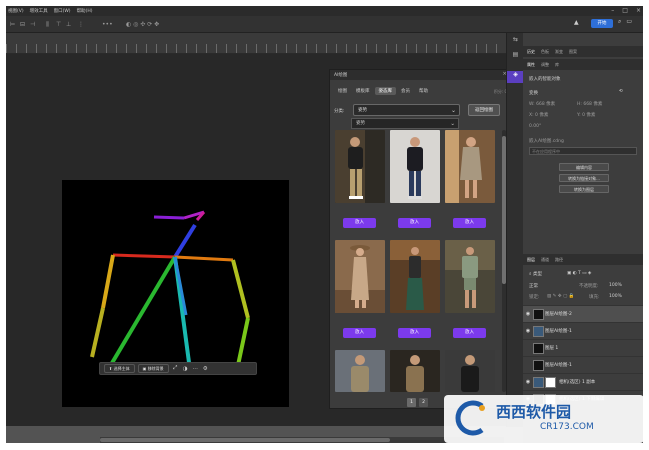 Image resolution: width=649 pixels, height=450 pixels. Describe the element at coordinates (405, 123) in the screenshot. I see `category-dropdown-option: 姿势 ⌄` at that location.